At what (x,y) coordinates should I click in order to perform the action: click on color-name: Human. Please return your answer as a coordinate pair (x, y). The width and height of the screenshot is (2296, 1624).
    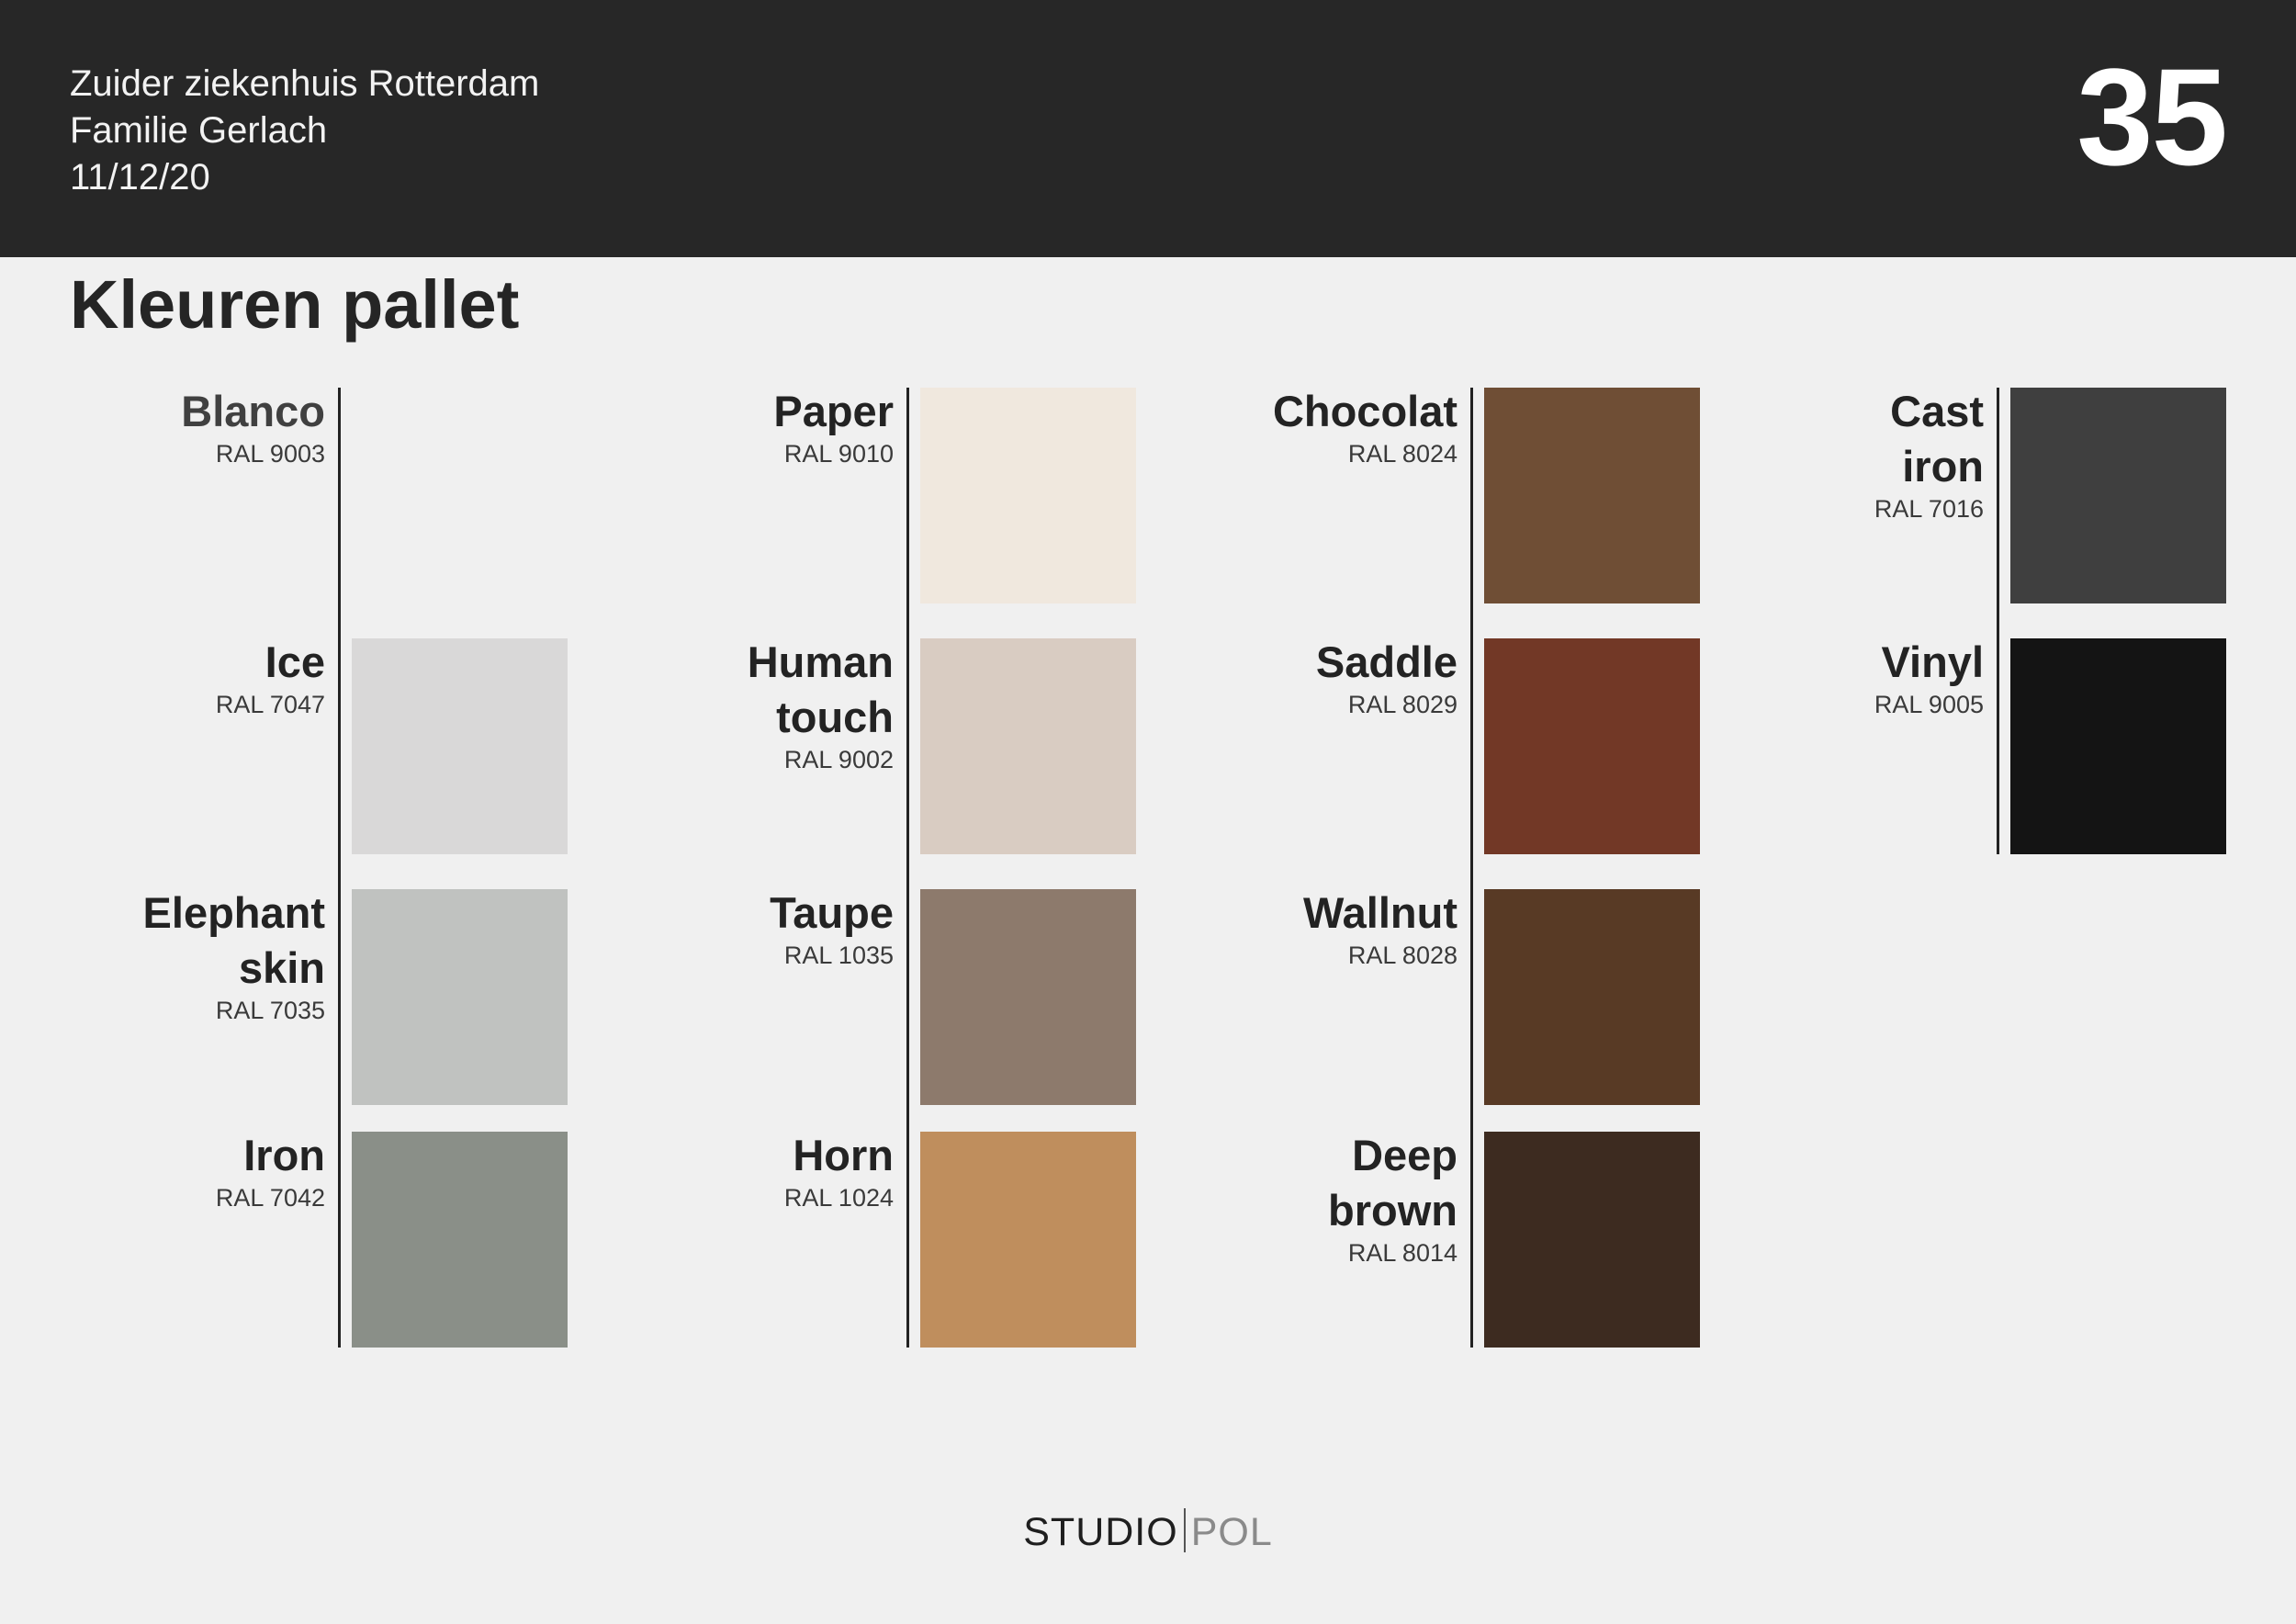
    Looking at the image, I should click on (820, 661).